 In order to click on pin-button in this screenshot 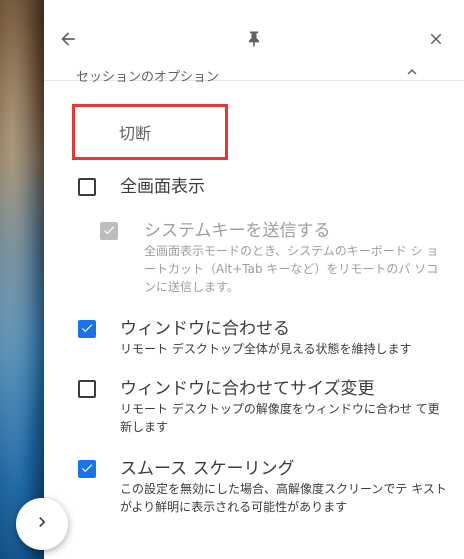, I will do `click(254, 41)`.